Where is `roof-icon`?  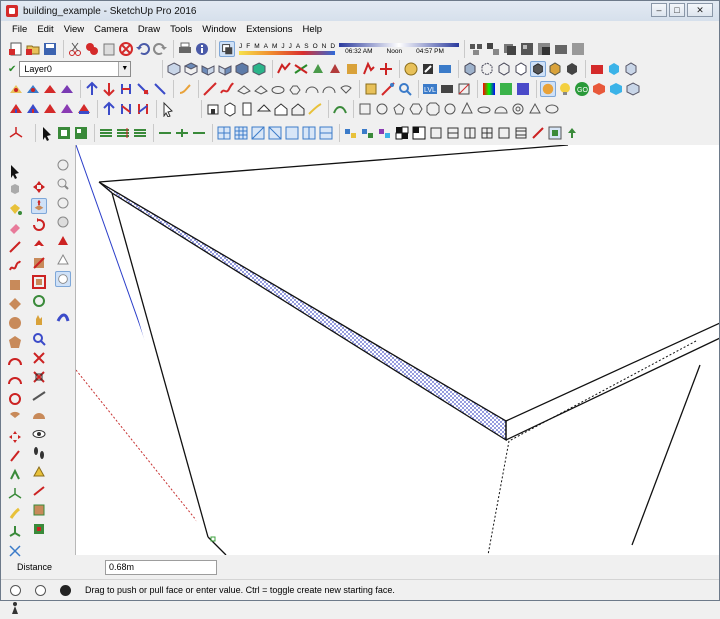 roof-icon is located at coordinates (264, 109).